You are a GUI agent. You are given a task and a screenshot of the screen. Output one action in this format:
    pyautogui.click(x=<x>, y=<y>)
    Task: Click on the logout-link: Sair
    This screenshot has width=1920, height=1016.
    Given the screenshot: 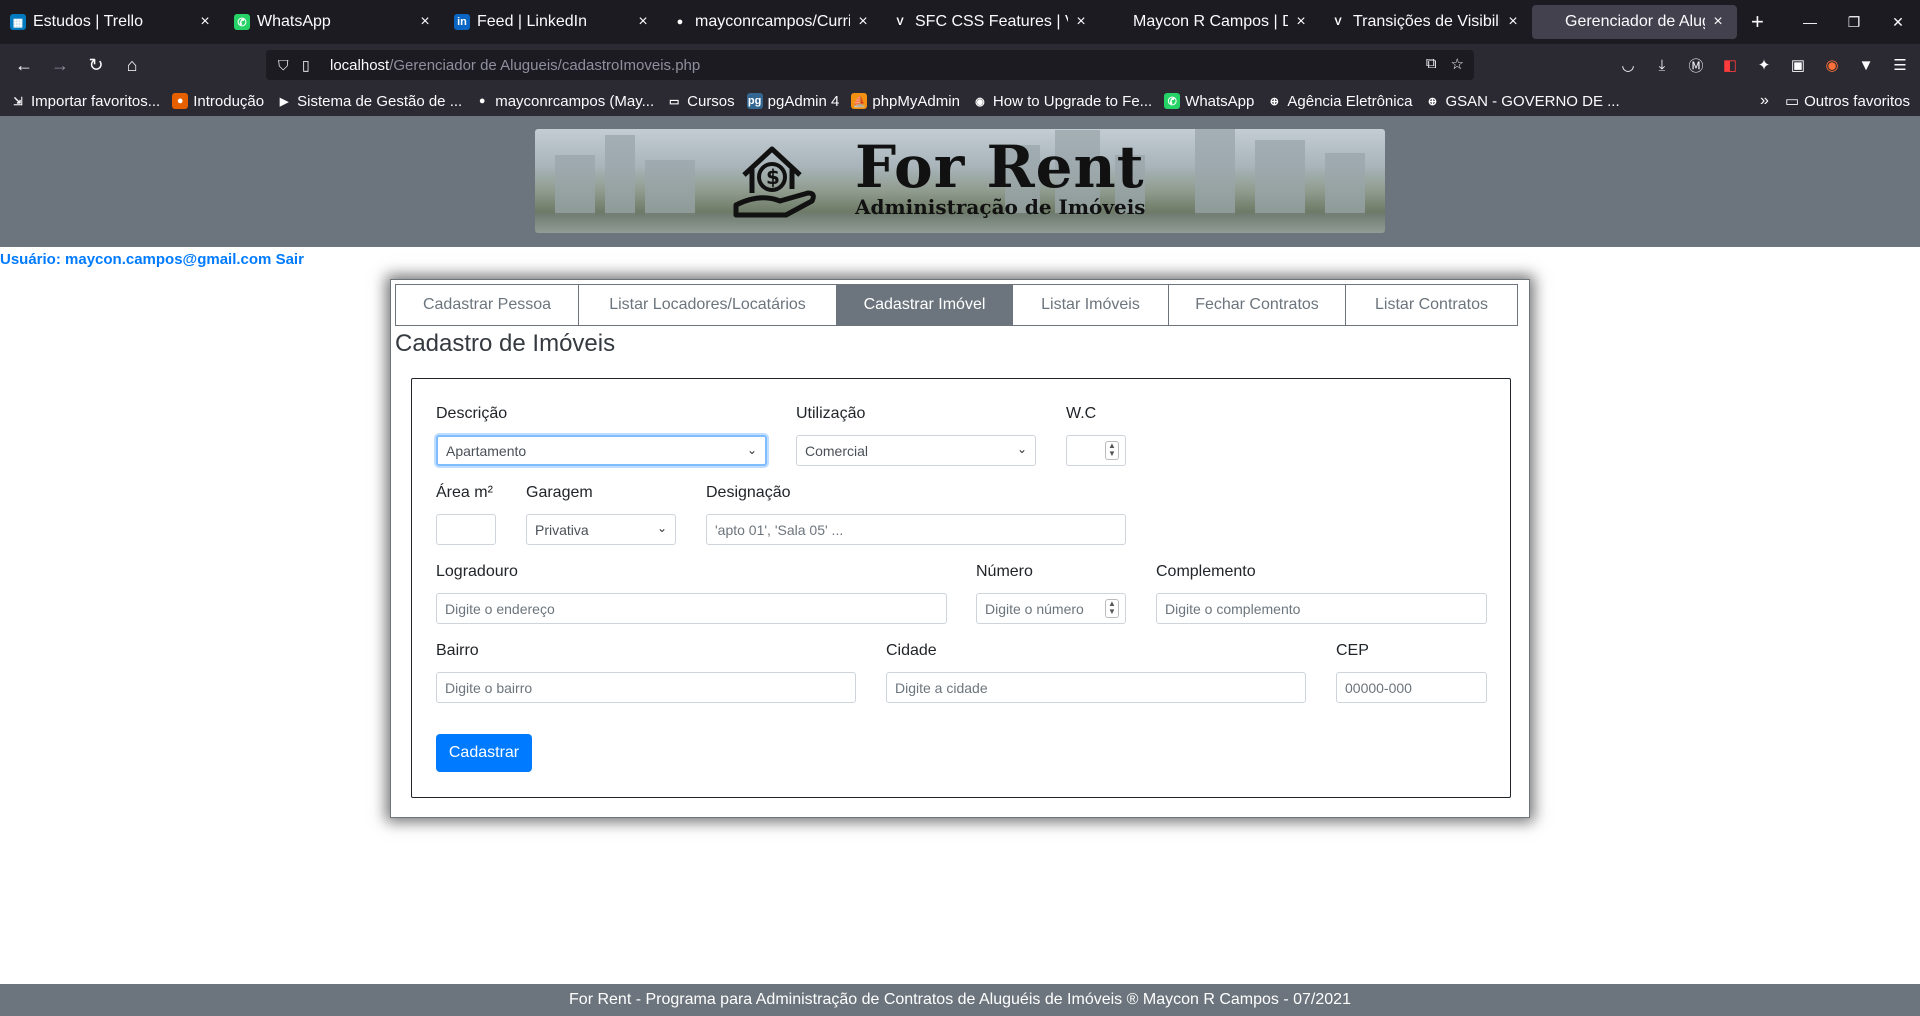 What is the action you would take?
    pyautogui.click(x=290, y=259)
    